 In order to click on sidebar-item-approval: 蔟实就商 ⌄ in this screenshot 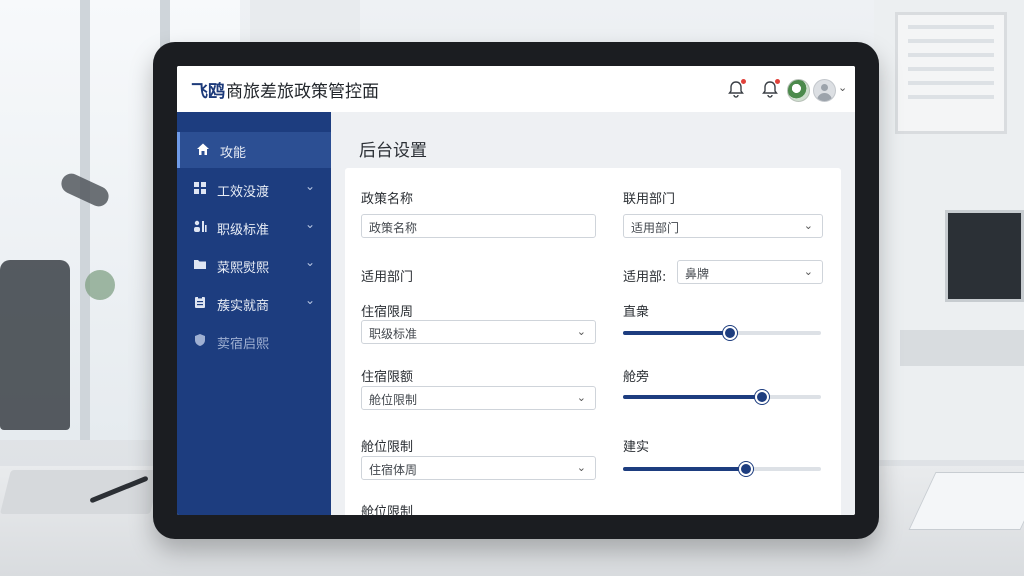, I will do `click(254, 303)`.